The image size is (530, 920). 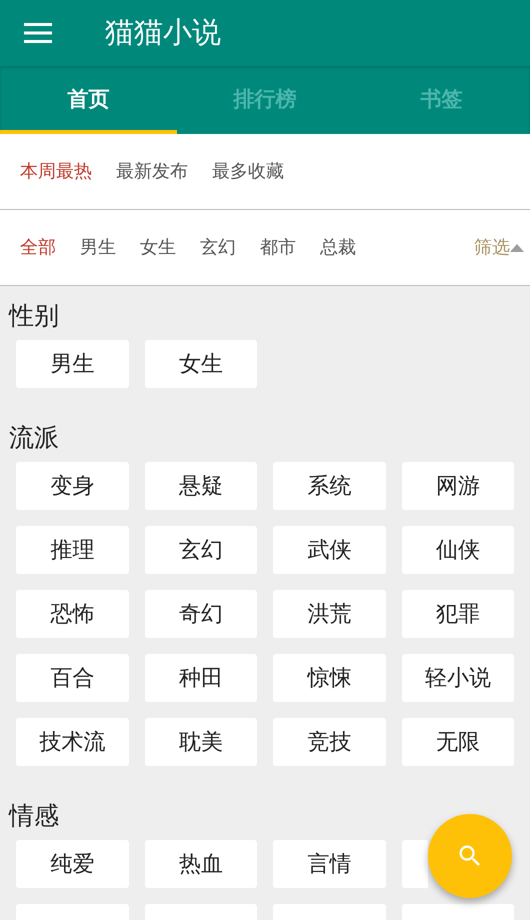 I want to click on tag-chip: 洪荒, so click(x=329, y=614).